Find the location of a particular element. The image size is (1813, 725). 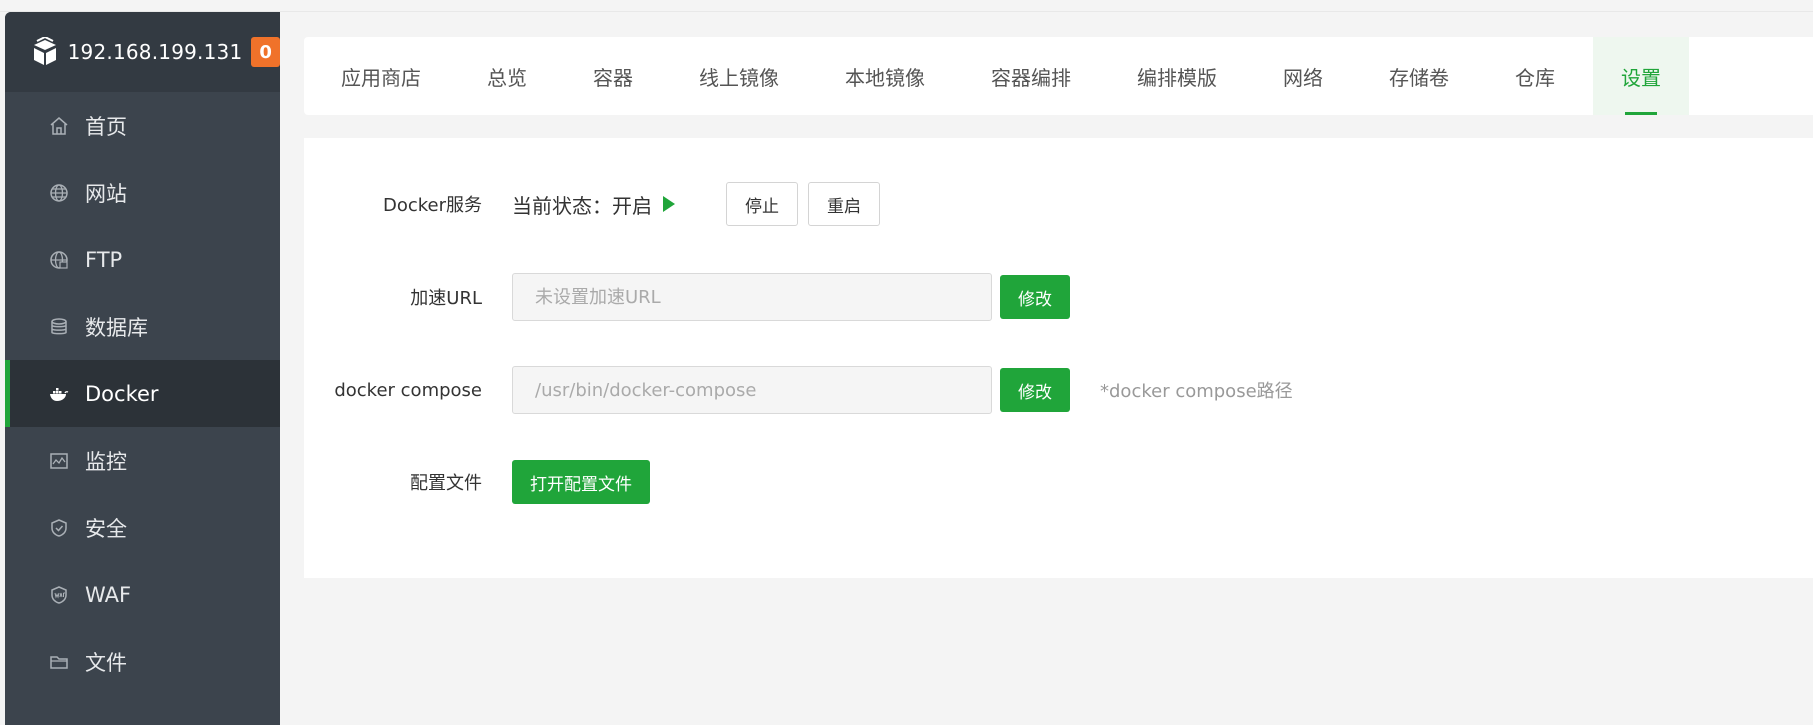

tab-app-store: 应用商店 is located at coordinates (381, 76).